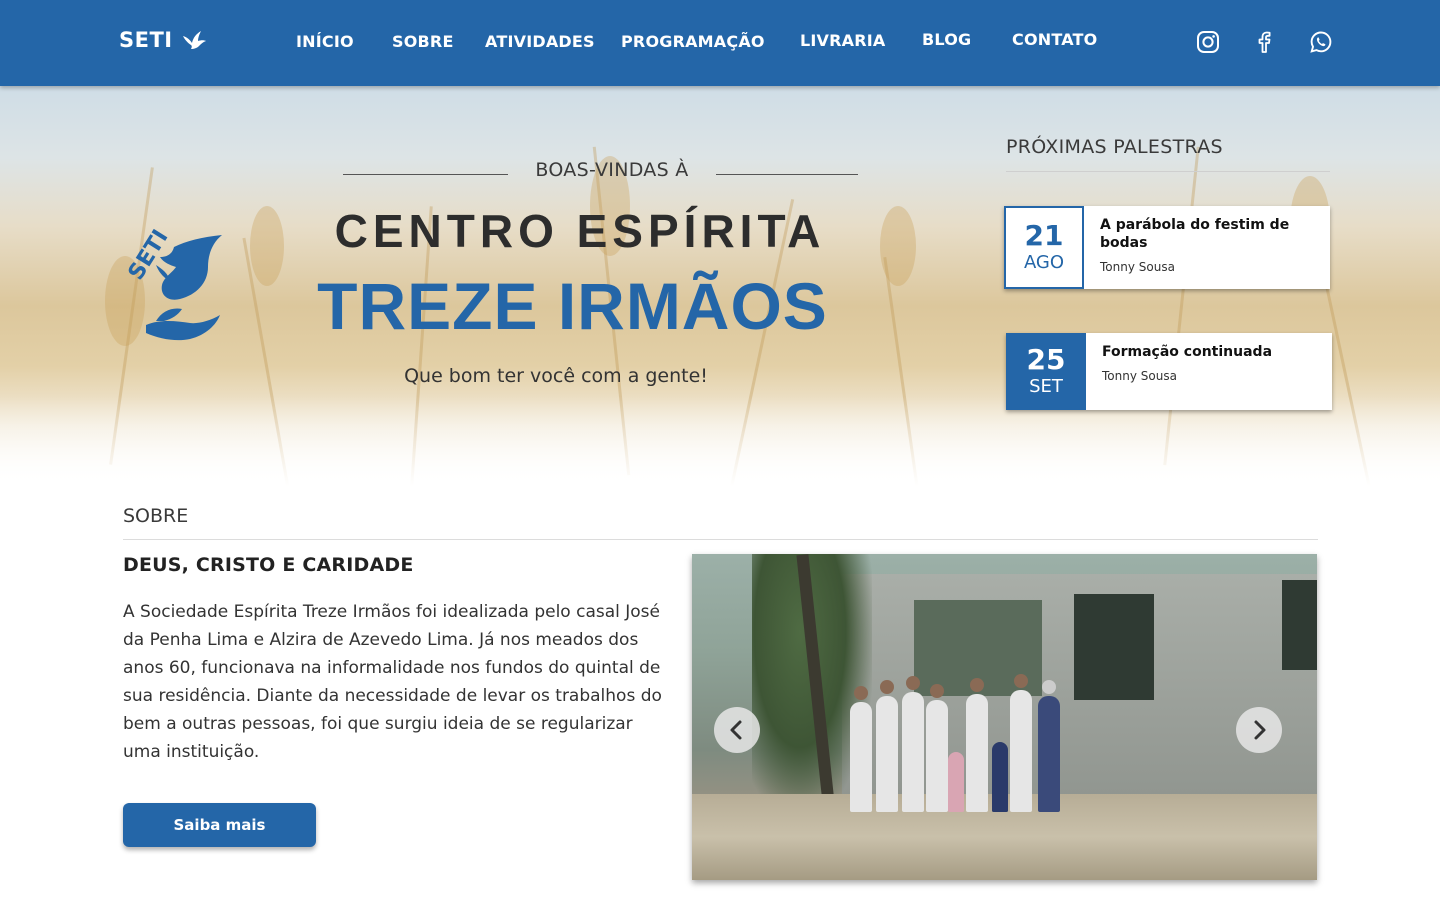 The image size is (1440, 900). I want to click on hero-title-line1: CENTRO ESPÍRITA, so click(580, 231).